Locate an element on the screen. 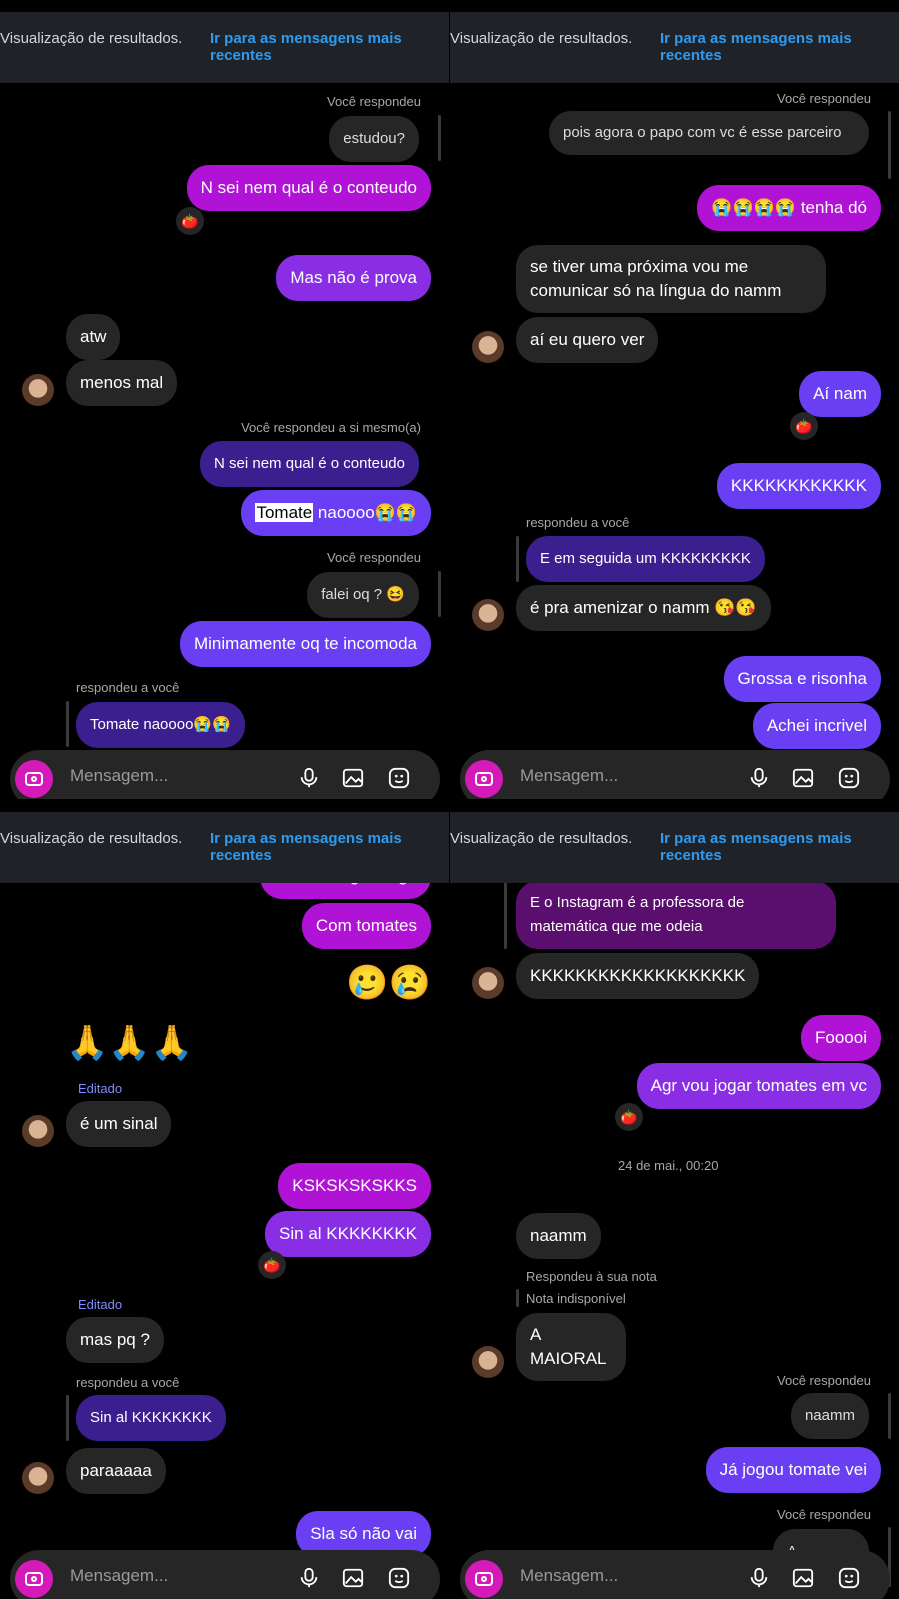 Image resolution: width=899 pixels, height=1599 pixels. quoted-message: pois agora o papo com vc é esse parceiro is located at coordinates (709, 133).